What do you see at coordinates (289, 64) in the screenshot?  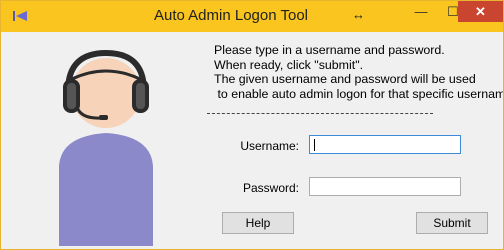 I see `instruction-line: When ready, click "submit".` at bounding box center [289, 64].